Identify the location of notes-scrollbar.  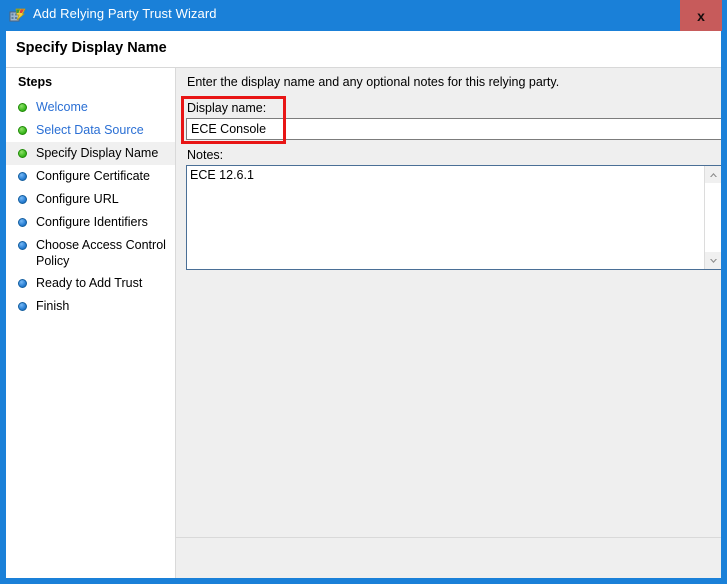
(712, 217).